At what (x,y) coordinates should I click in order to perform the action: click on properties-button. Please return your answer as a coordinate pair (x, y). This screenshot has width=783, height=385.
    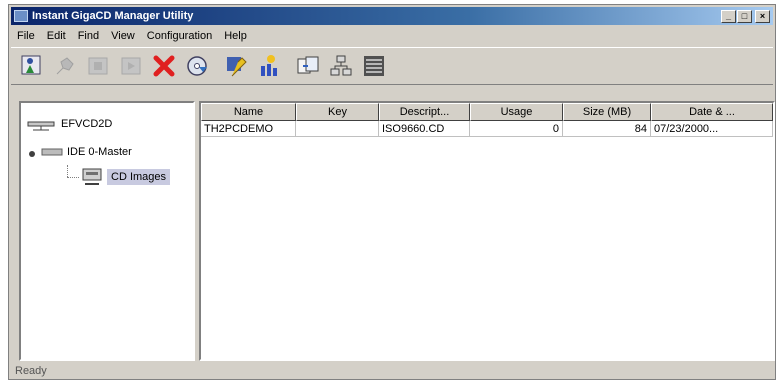
    Looking at the image, I should click on (236, 66).